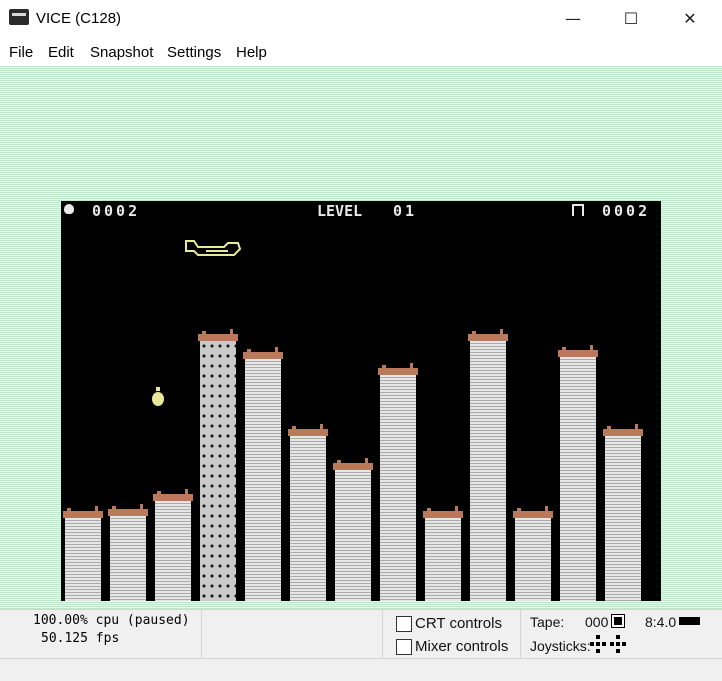  What do you see at coordinates (194, 52) in the screenshot?
I see `menu-settings: Settings` at bounding box center [194, 52].